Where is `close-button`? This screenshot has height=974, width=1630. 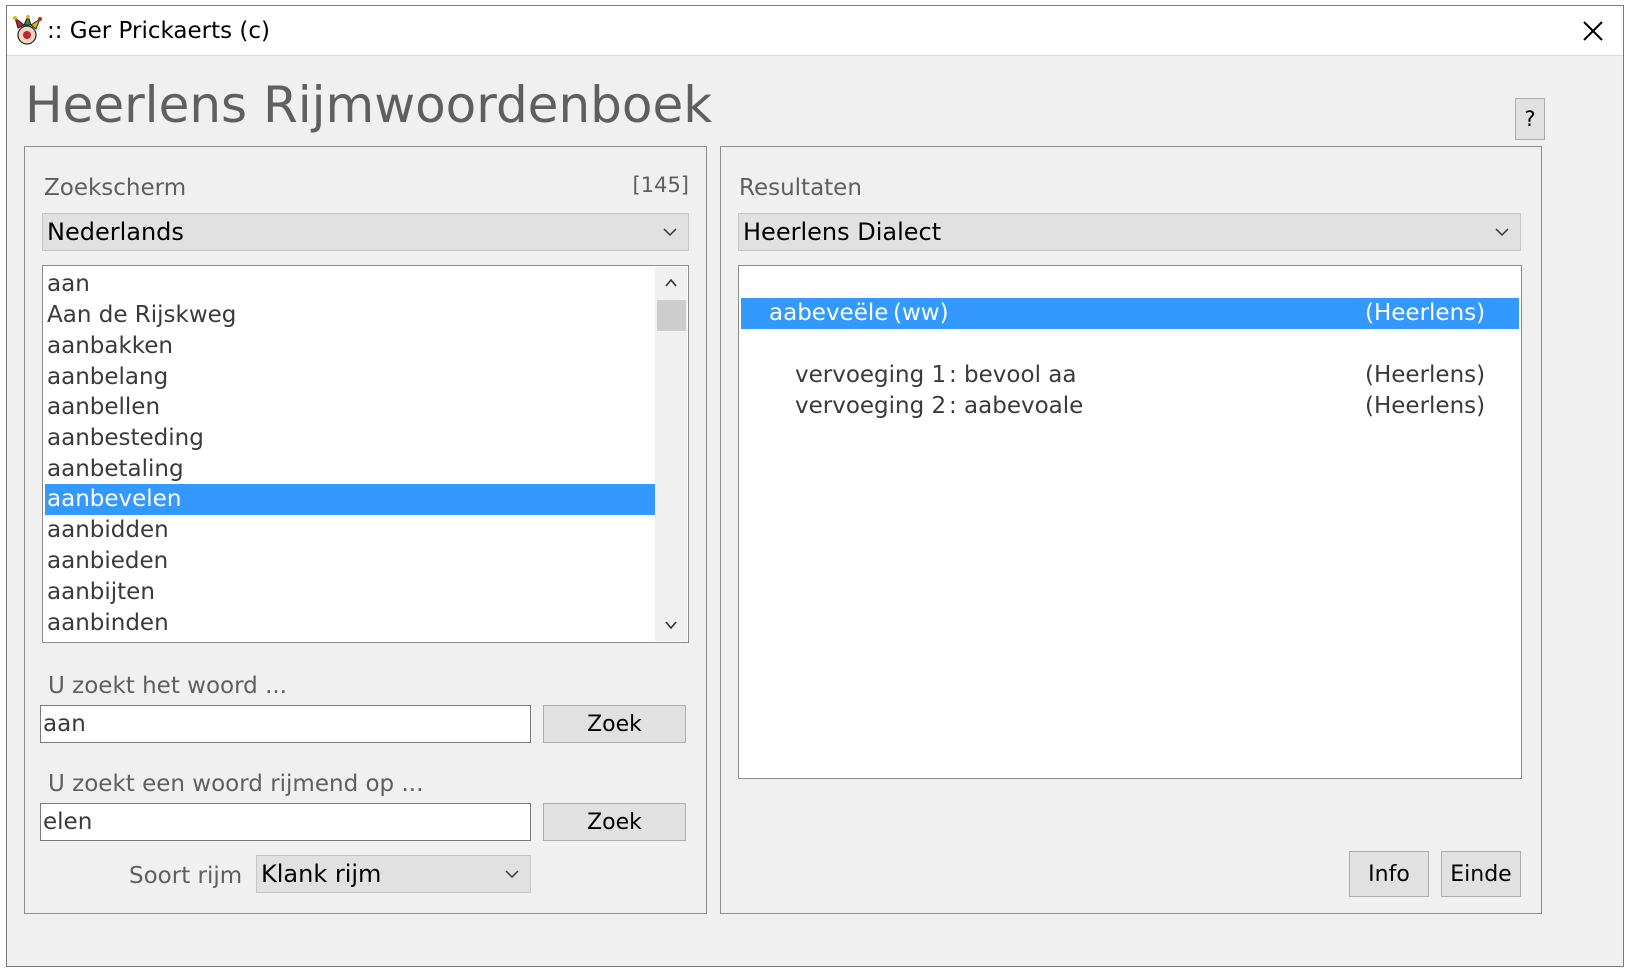 close-button is located at coordinates (1593, 30).